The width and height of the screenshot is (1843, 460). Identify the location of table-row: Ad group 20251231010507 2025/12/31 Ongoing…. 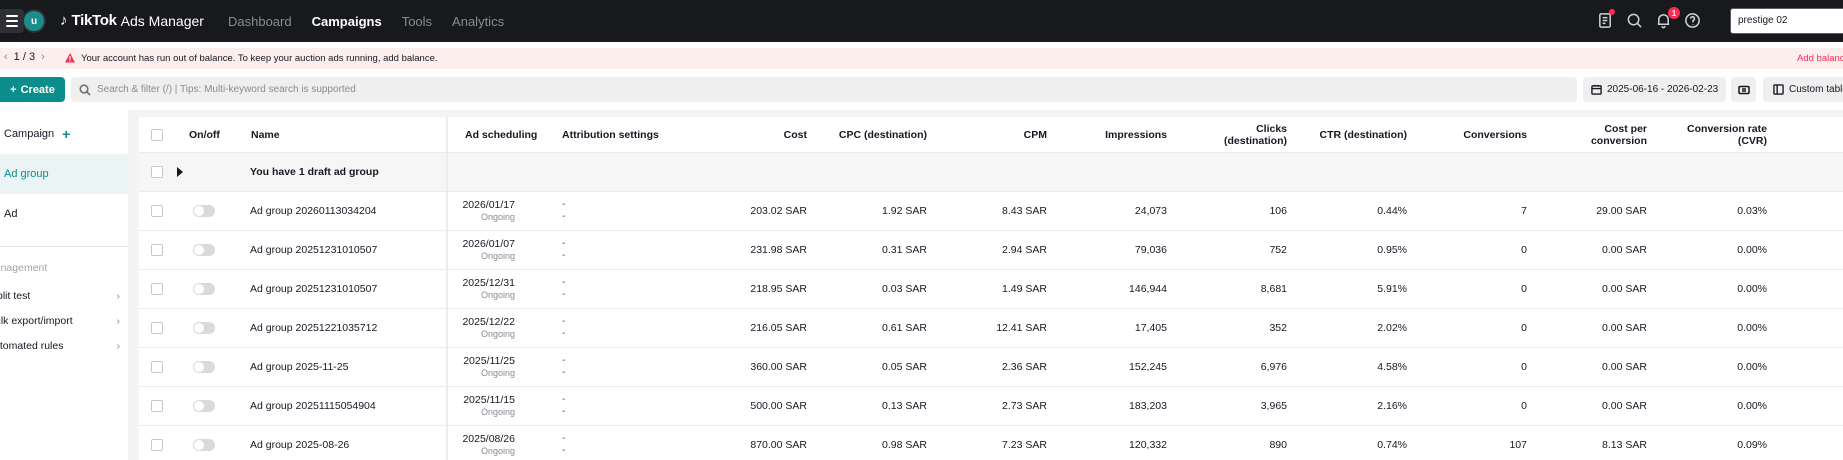
(991, 289).